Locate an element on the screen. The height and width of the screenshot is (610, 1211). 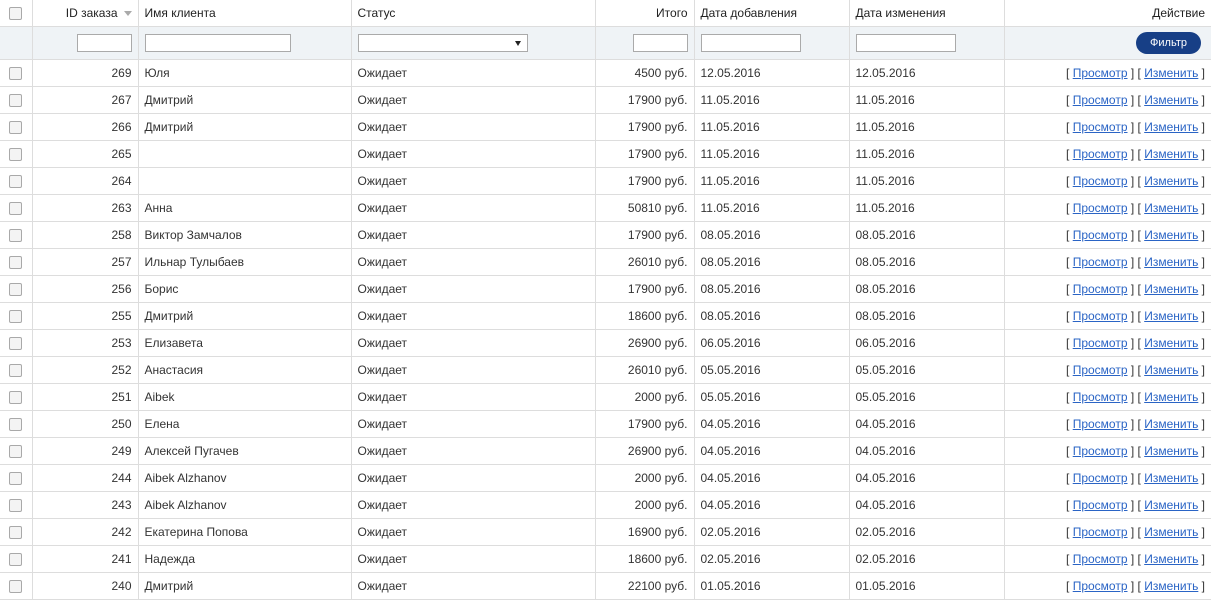
date-added: 08.05.2016 is located at coordinates (772, 289).